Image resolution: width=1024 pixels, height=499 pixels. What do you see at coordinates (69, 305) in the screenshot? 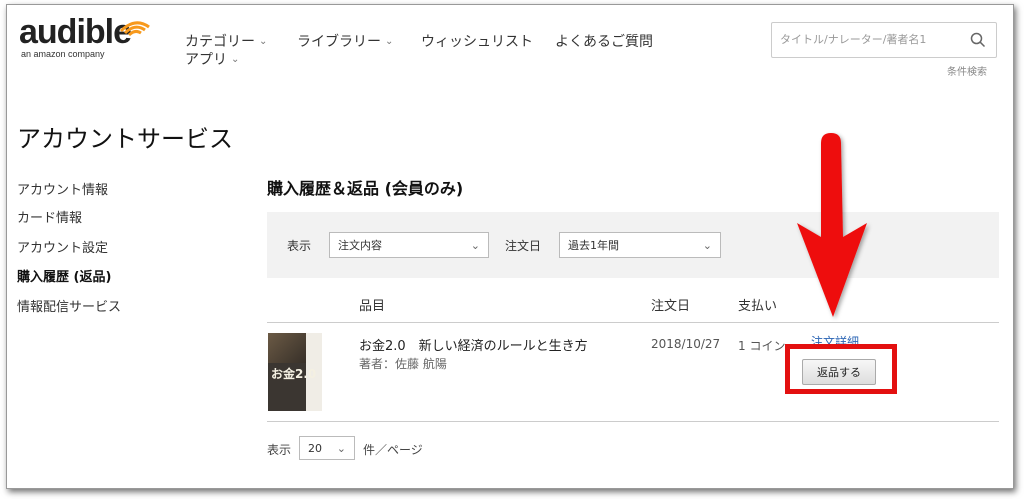
I see `sidebar-item-newsletter: 情報配信サービス` at bounding box center [69, 305].